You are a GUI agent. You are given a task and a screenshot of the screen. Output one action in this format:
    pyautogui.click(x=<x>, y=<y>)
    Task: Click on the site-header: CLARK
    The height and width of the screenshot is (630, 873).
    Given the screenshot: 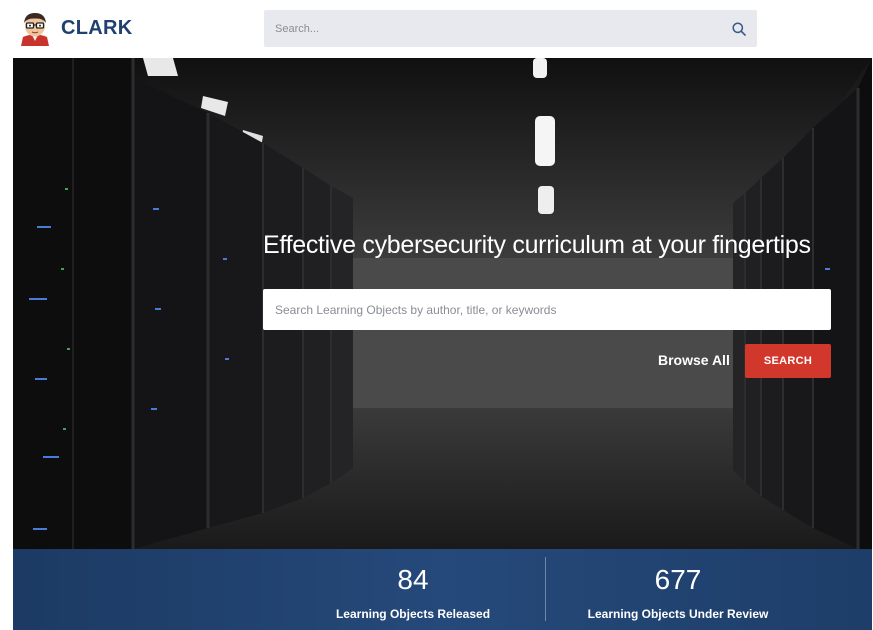 What is the action you would take?
    pyautogui.click(x=436, y=29)
    